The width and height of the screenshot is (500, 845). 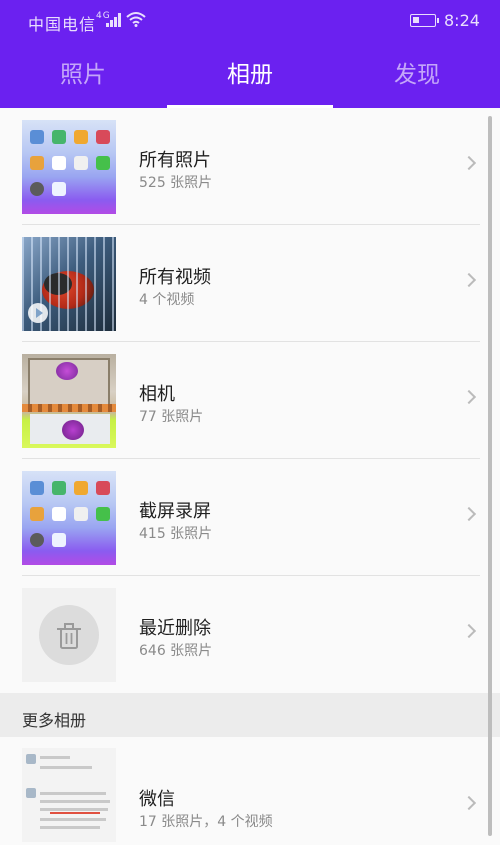 What do you see at coordinates (206, 822) in the screenshot?
I see `album-count: 17 张照片，4 个视频` at bounding box center [206, 822].